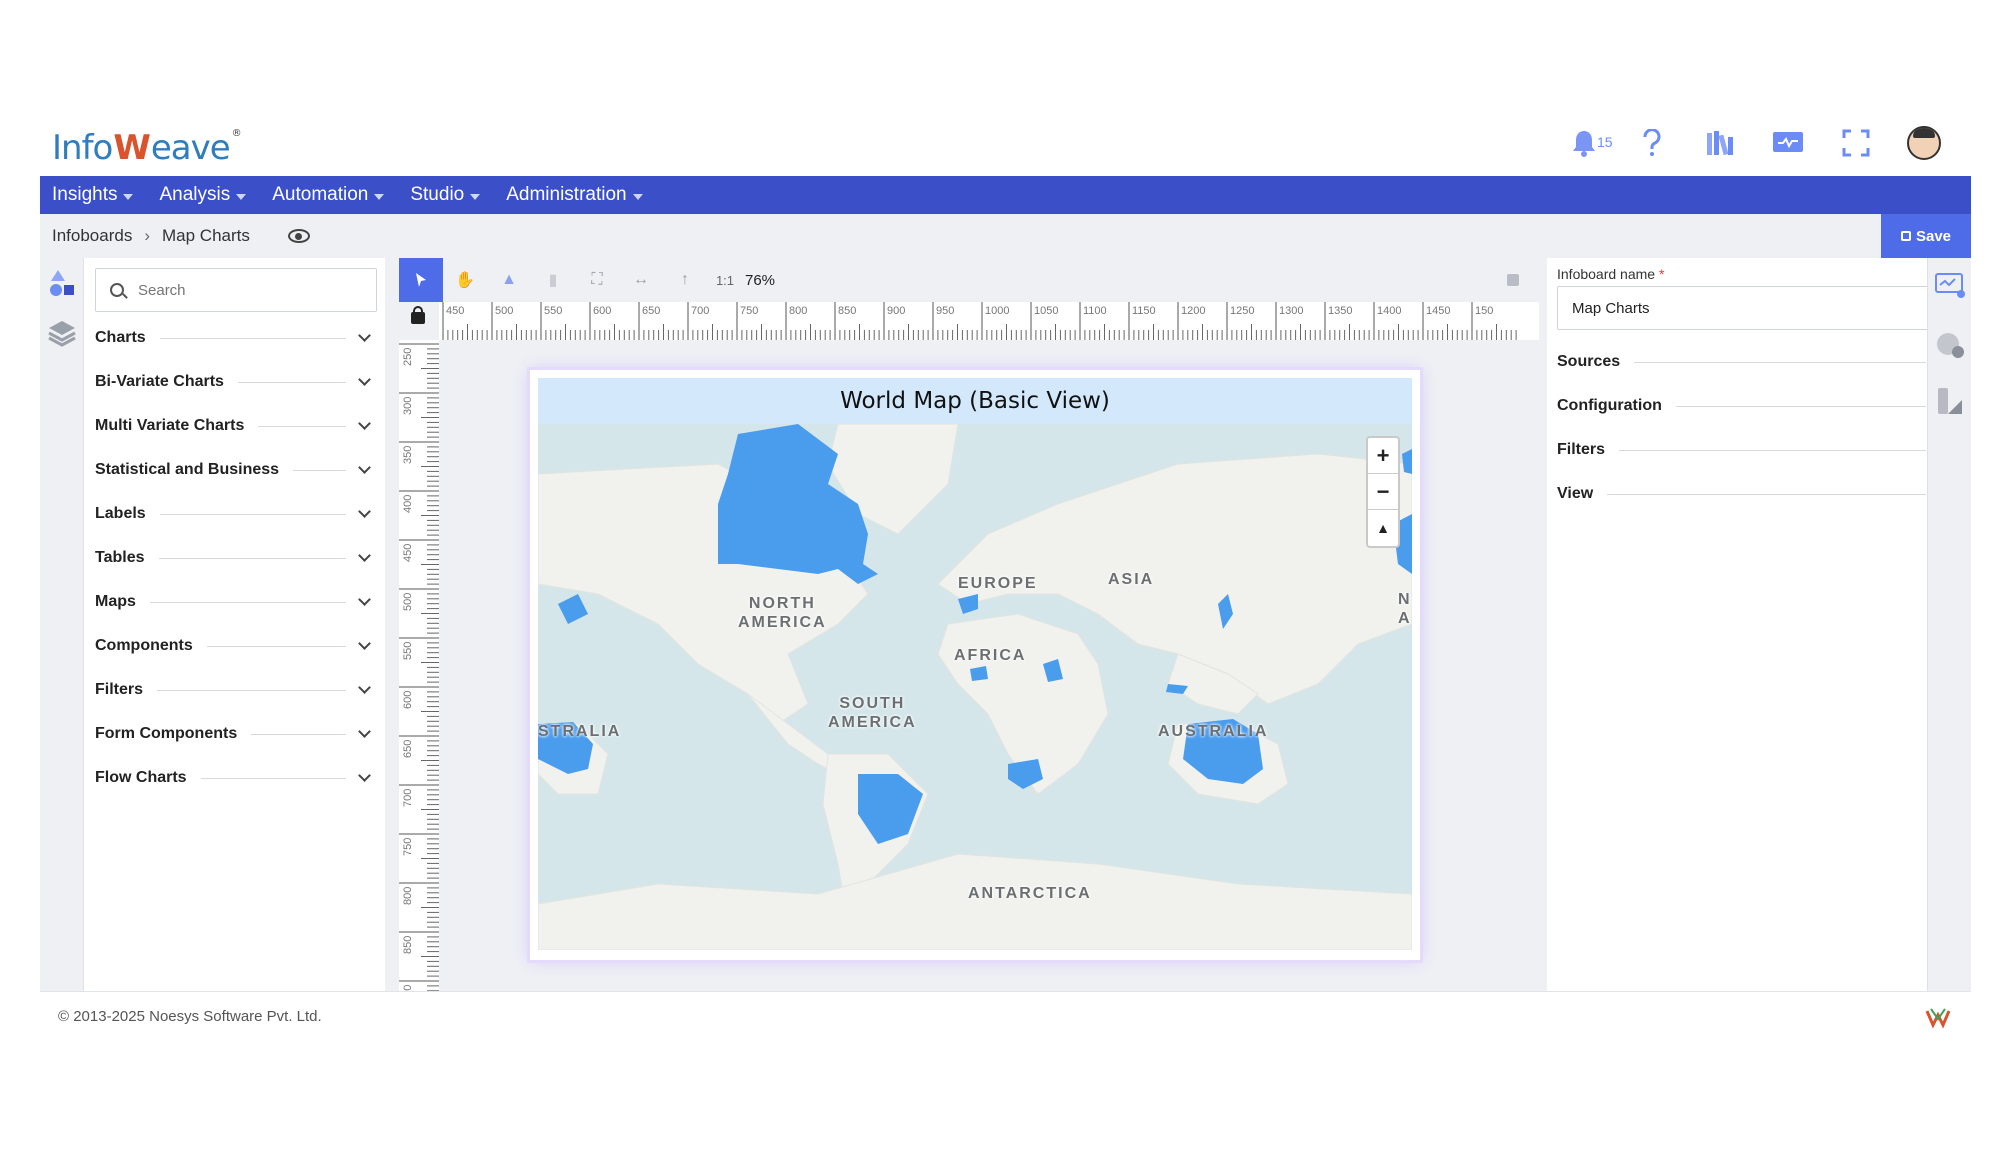 Image resolution: width=2000 pixels, height=1160 pixels. I want to click on breadcrumb-root: Infoboards, so click(92, 236).